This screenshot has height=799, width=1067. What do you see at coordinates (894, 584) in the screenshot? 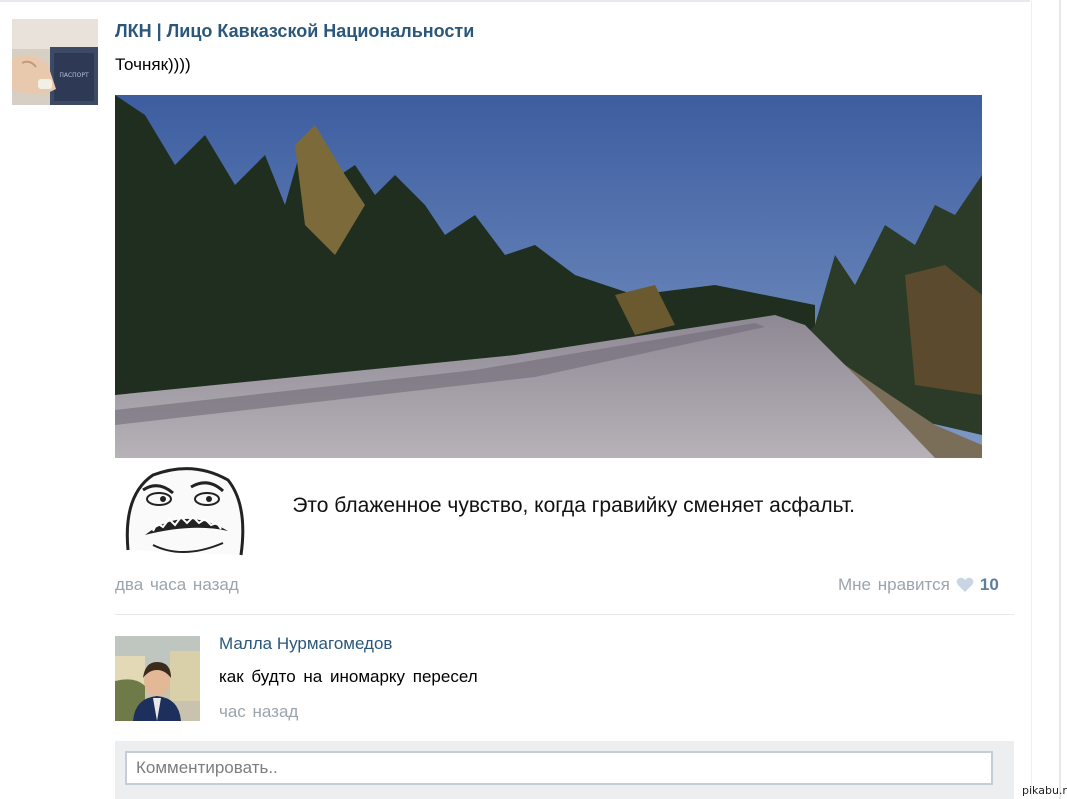
I see `like-label: Мне нравится` at bounding box center [894, 584].